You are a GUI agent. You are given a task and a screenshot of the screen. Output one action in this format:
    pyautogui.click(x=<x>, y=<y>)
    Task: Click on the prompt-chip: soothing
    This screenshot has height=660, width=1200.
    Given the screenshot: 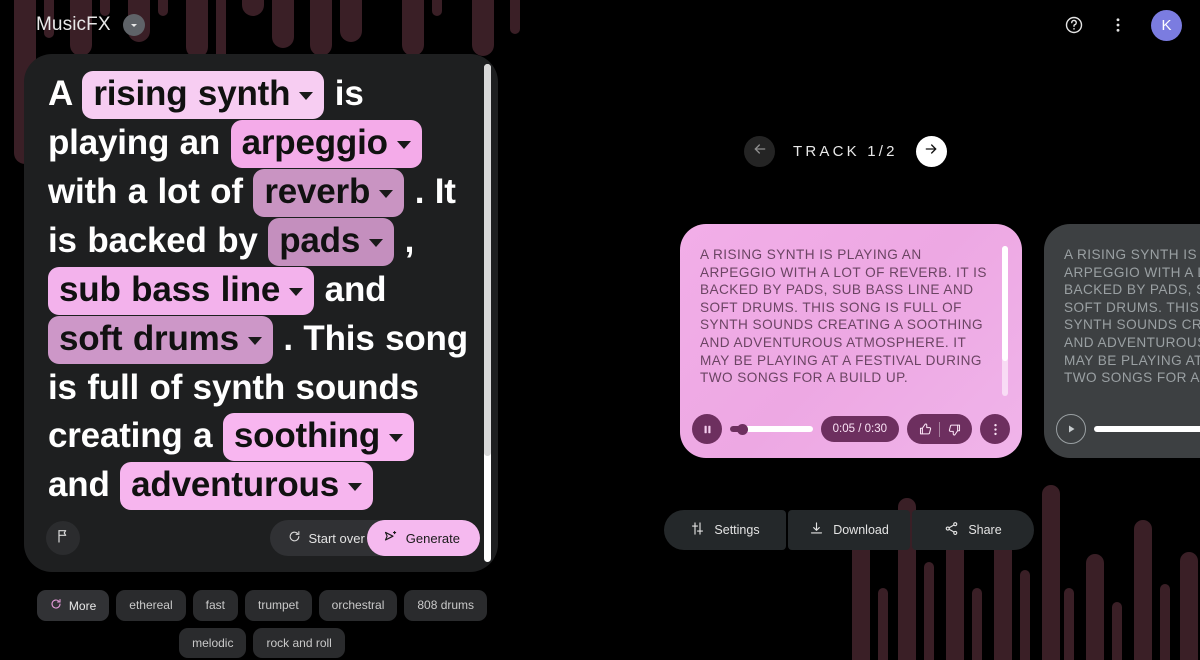 What is the action you would take?
    pyautogui.click(x=318, y=437)
    